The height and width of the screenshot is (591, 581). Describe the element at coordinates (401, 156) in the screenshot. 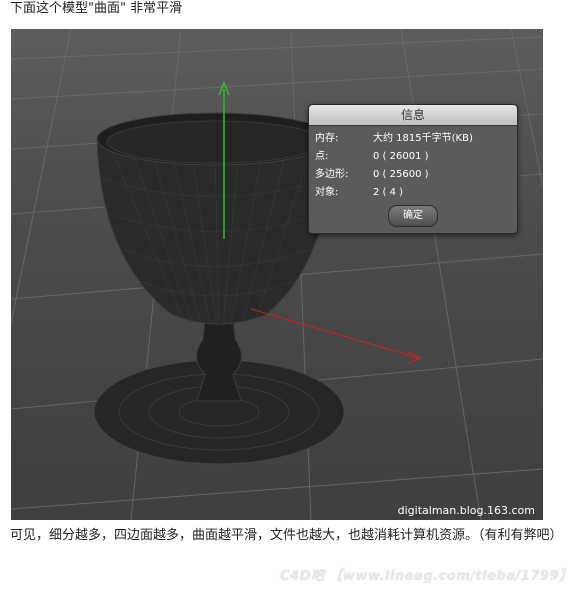

I see `info-value: 0 ( 26001 )` at that location.